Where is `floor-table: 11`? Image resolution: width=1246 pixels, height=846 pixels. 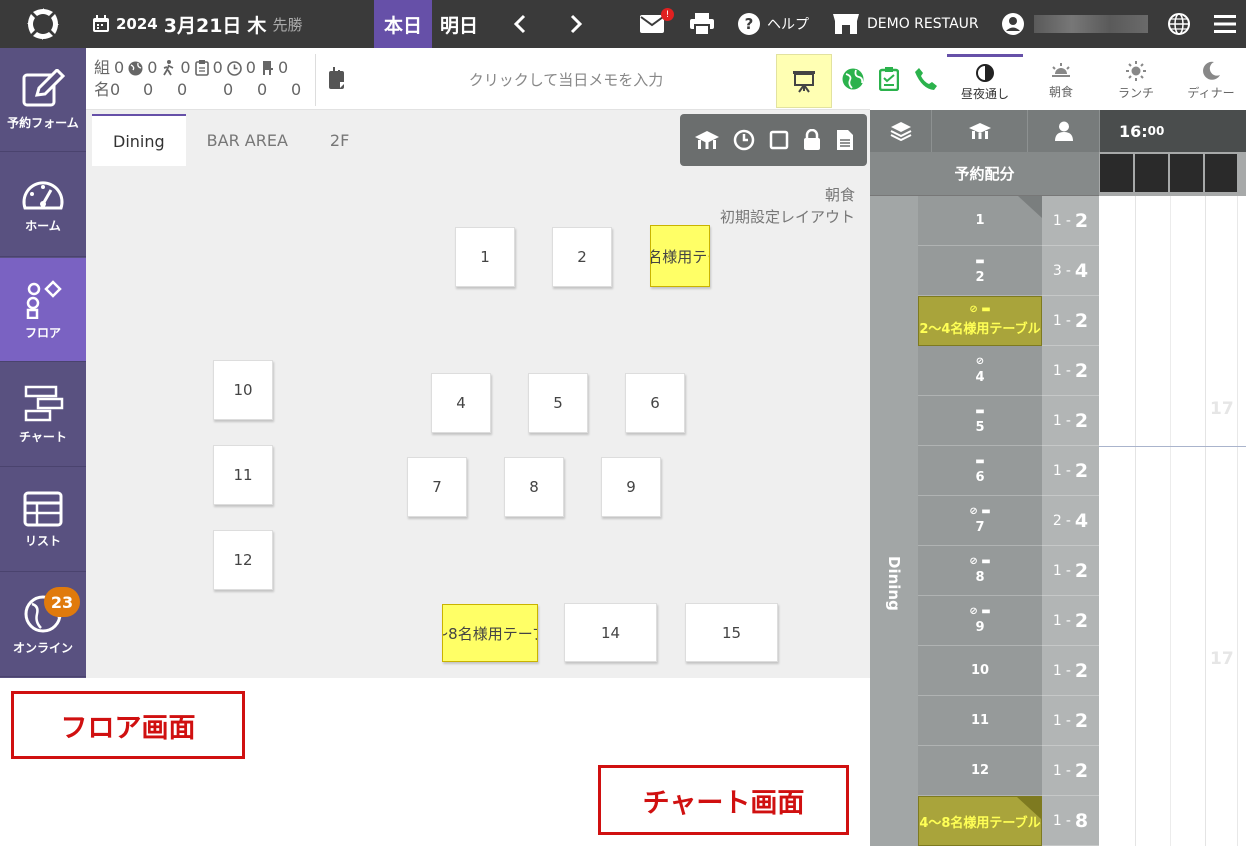 floor-table: 11 is located at coordinates (243, 475).